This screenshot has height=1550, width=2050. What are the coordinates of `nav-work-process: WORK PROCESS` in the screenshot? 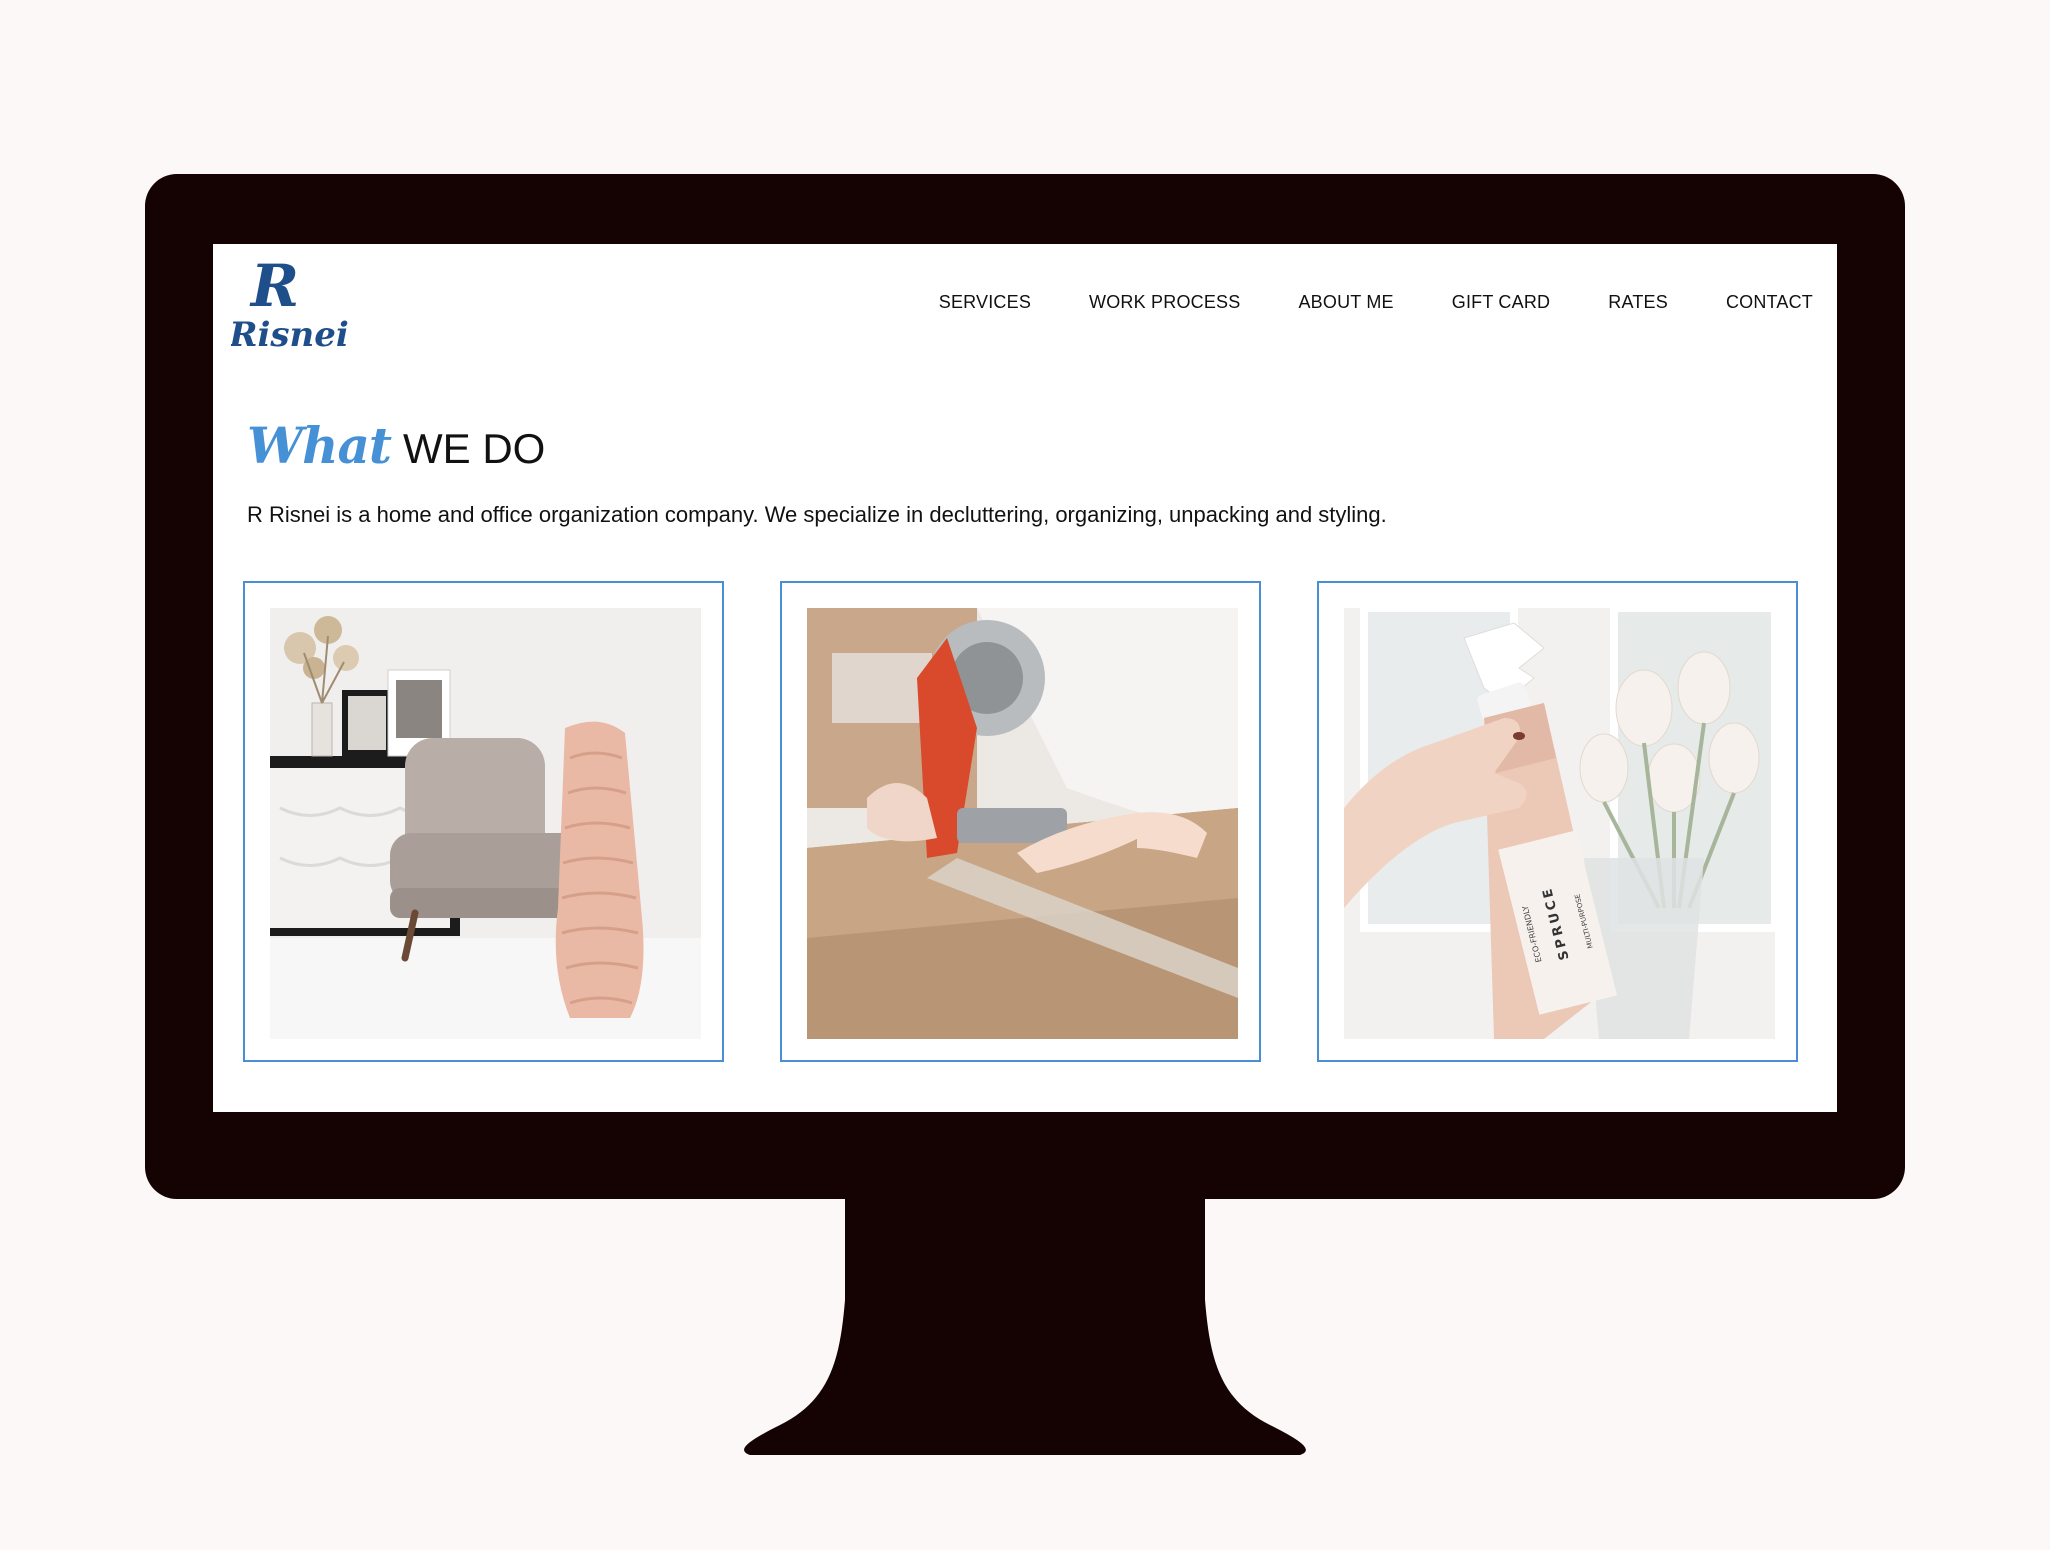 It's located at (1164, 302).